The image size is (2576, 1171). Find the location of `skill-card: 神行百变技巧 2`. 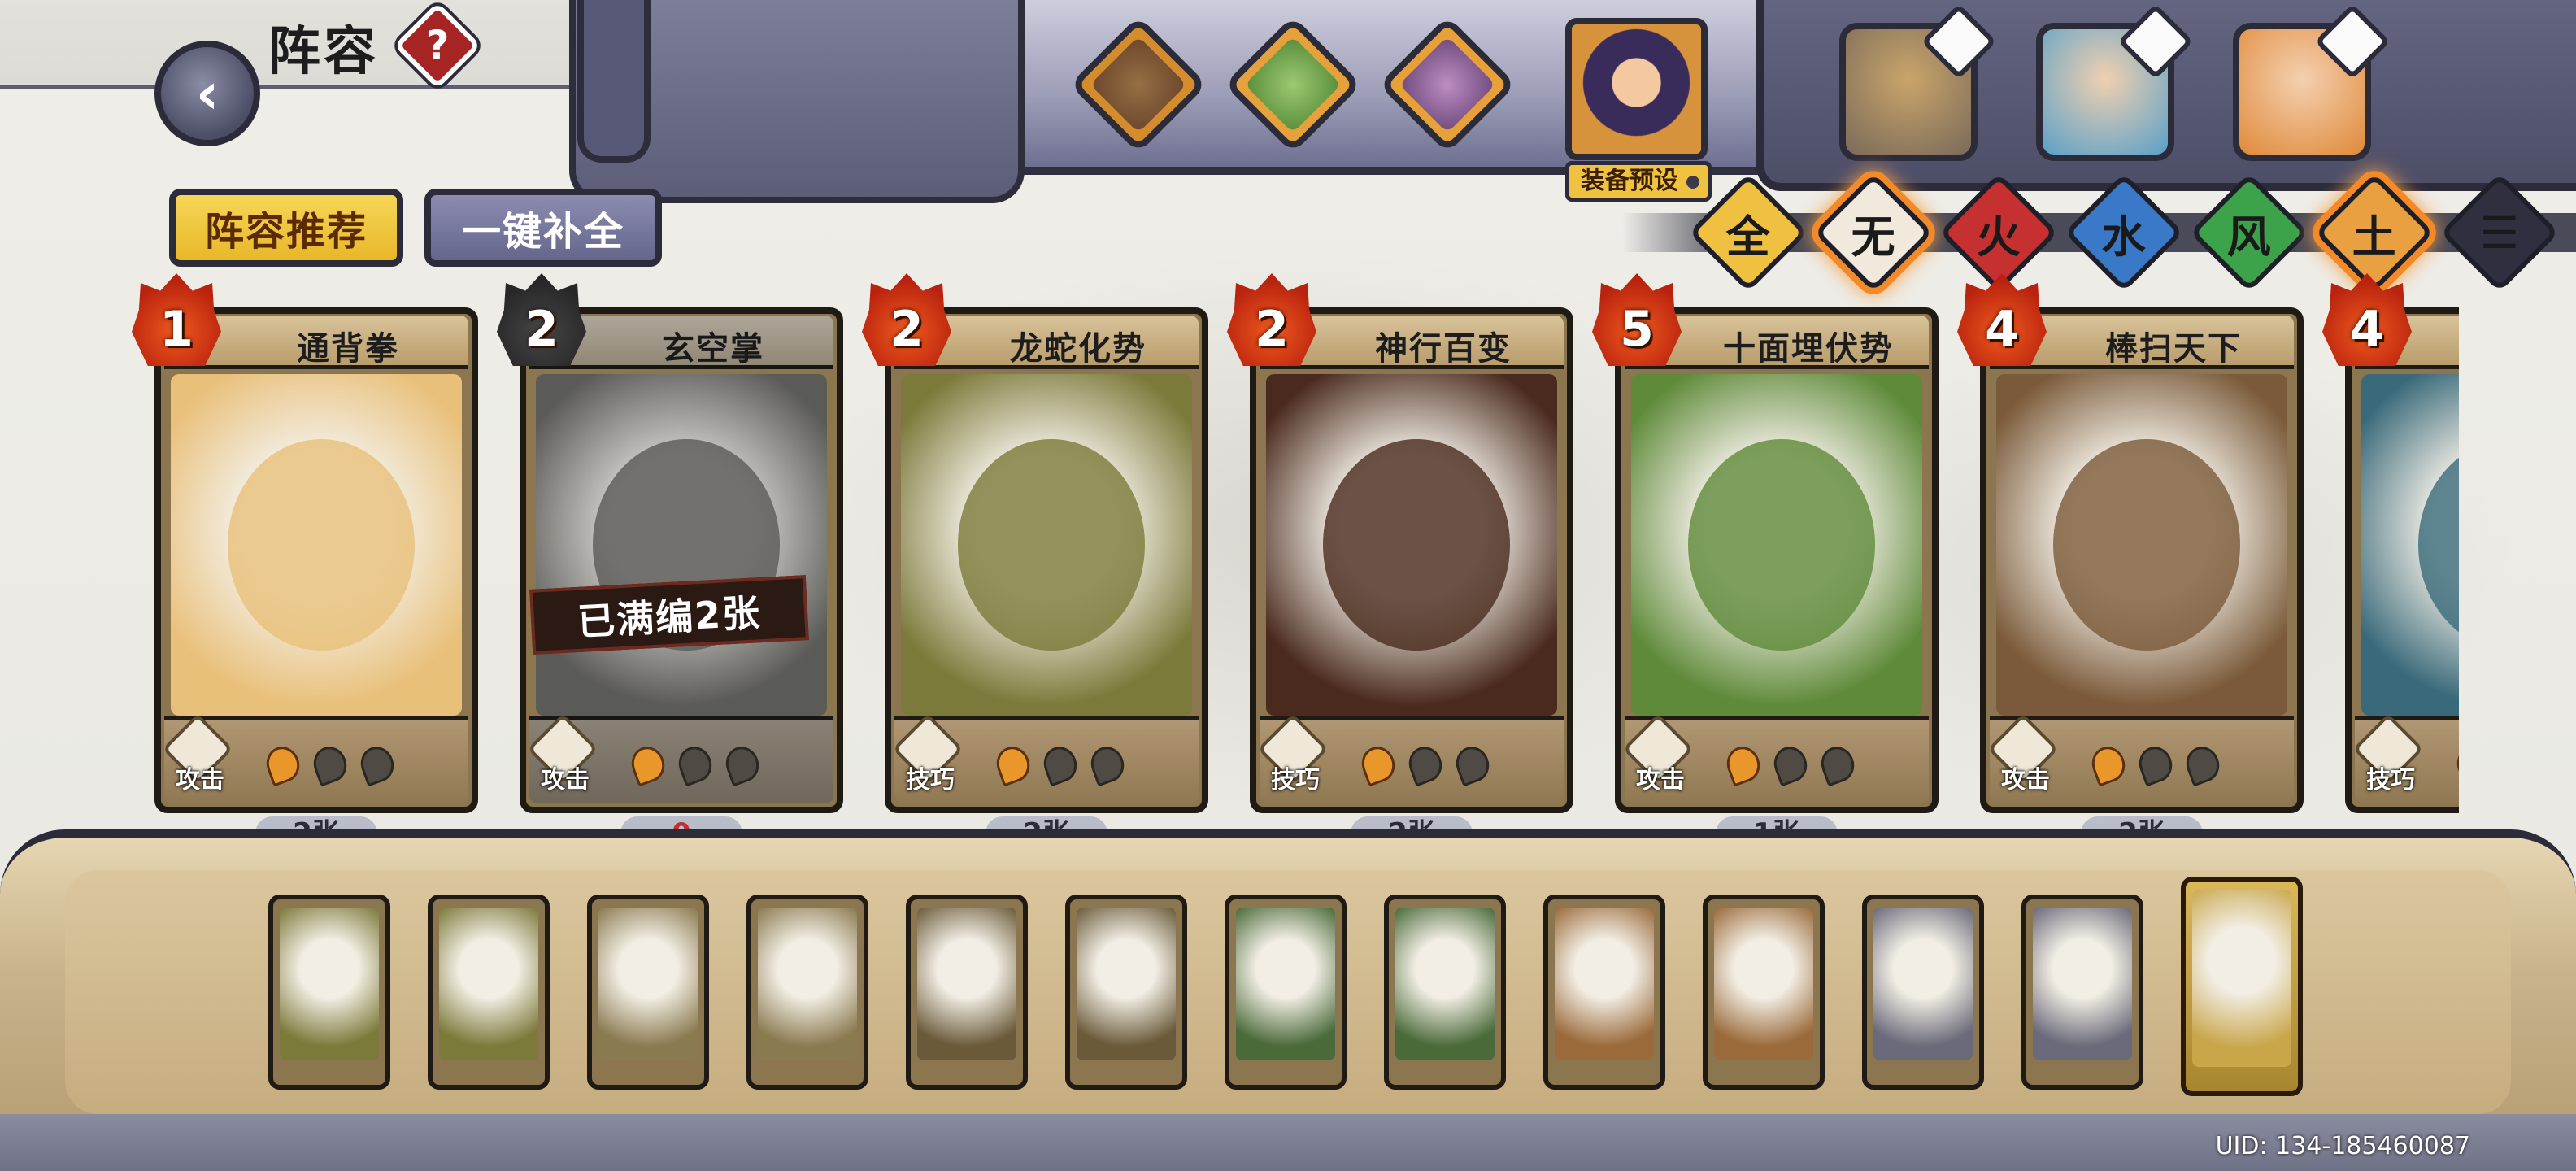

skill-card: 神行百变技巧 2 is located at coordinates (1400, 543).